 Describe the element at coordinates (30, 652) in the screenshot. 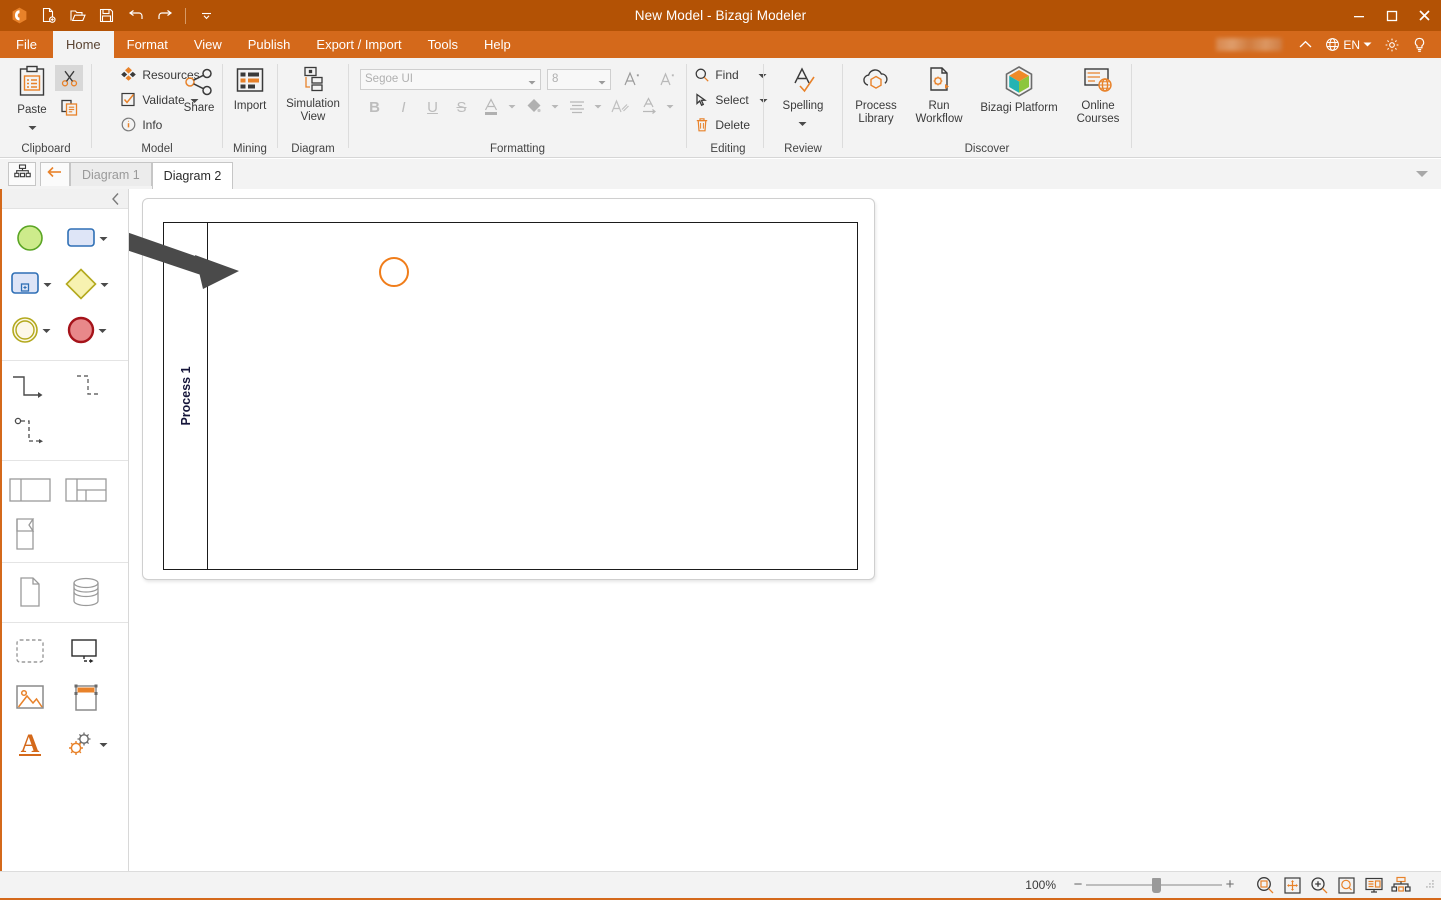

I see `group-tool` at that location.